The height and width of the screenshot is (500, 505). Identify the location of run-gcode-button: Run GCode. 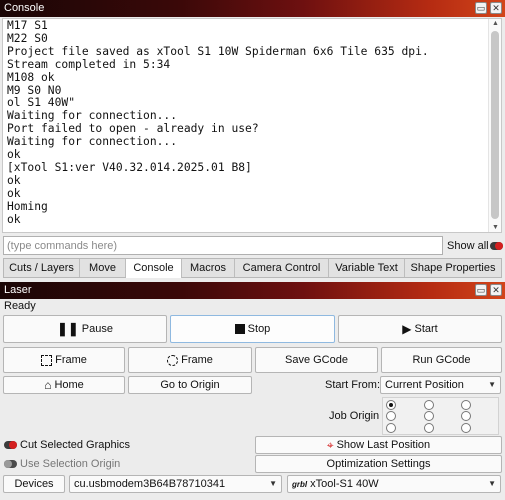
(441, 360).